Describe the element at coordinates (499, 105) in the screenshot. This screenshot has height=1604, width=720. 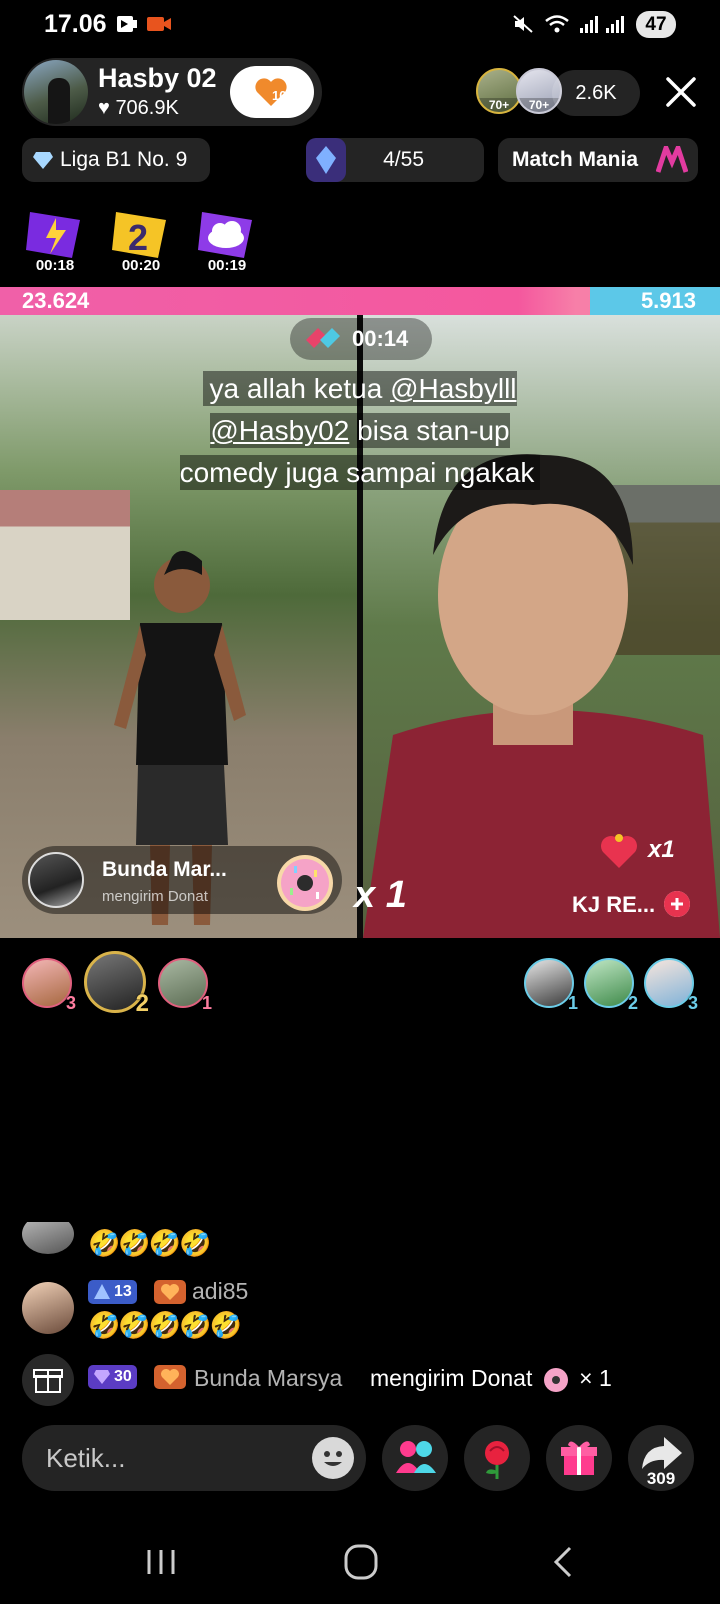
I see `top-viewer-badge-1: 70+` at that location.